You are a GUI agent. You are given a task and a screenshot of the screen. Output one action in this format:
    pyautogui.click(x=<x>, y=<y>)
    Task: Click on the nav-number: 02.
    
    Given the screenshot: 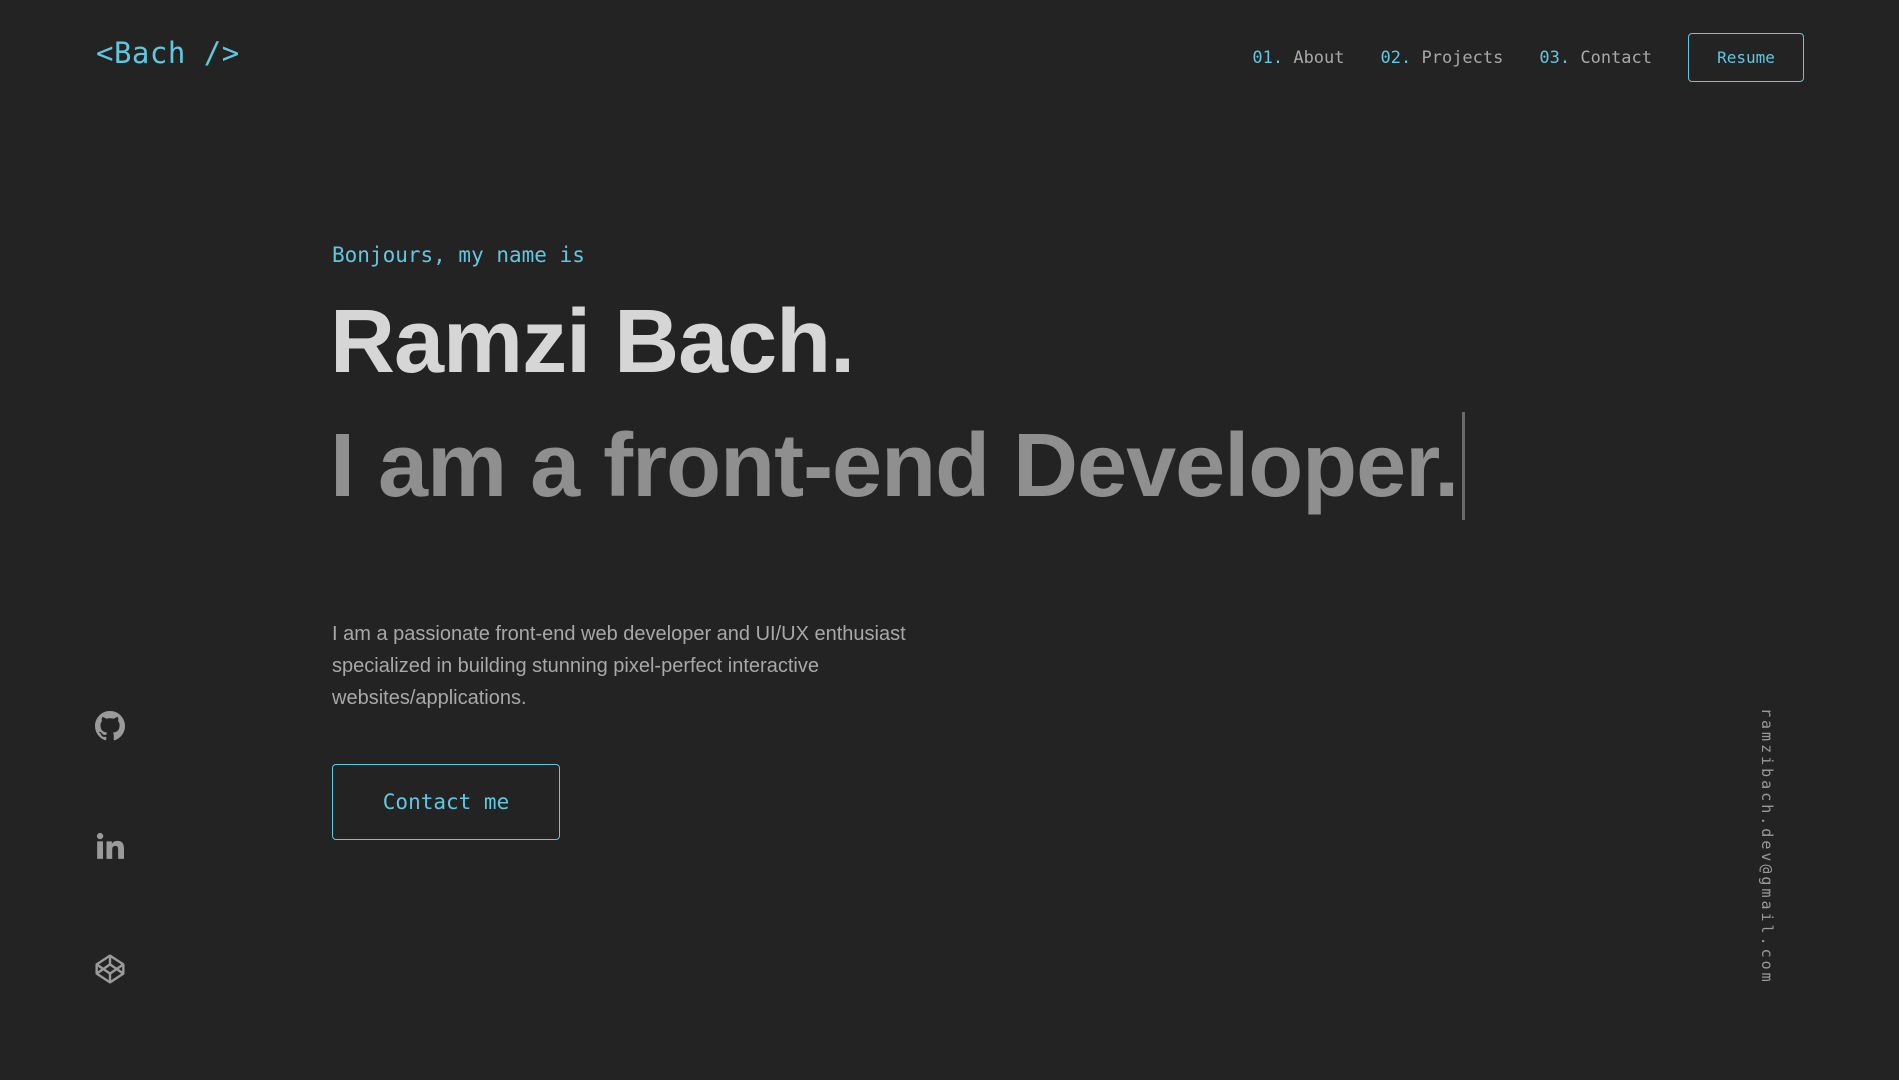 What is the action you would take?
    pyautogui.click(x=1396, y=57)
    